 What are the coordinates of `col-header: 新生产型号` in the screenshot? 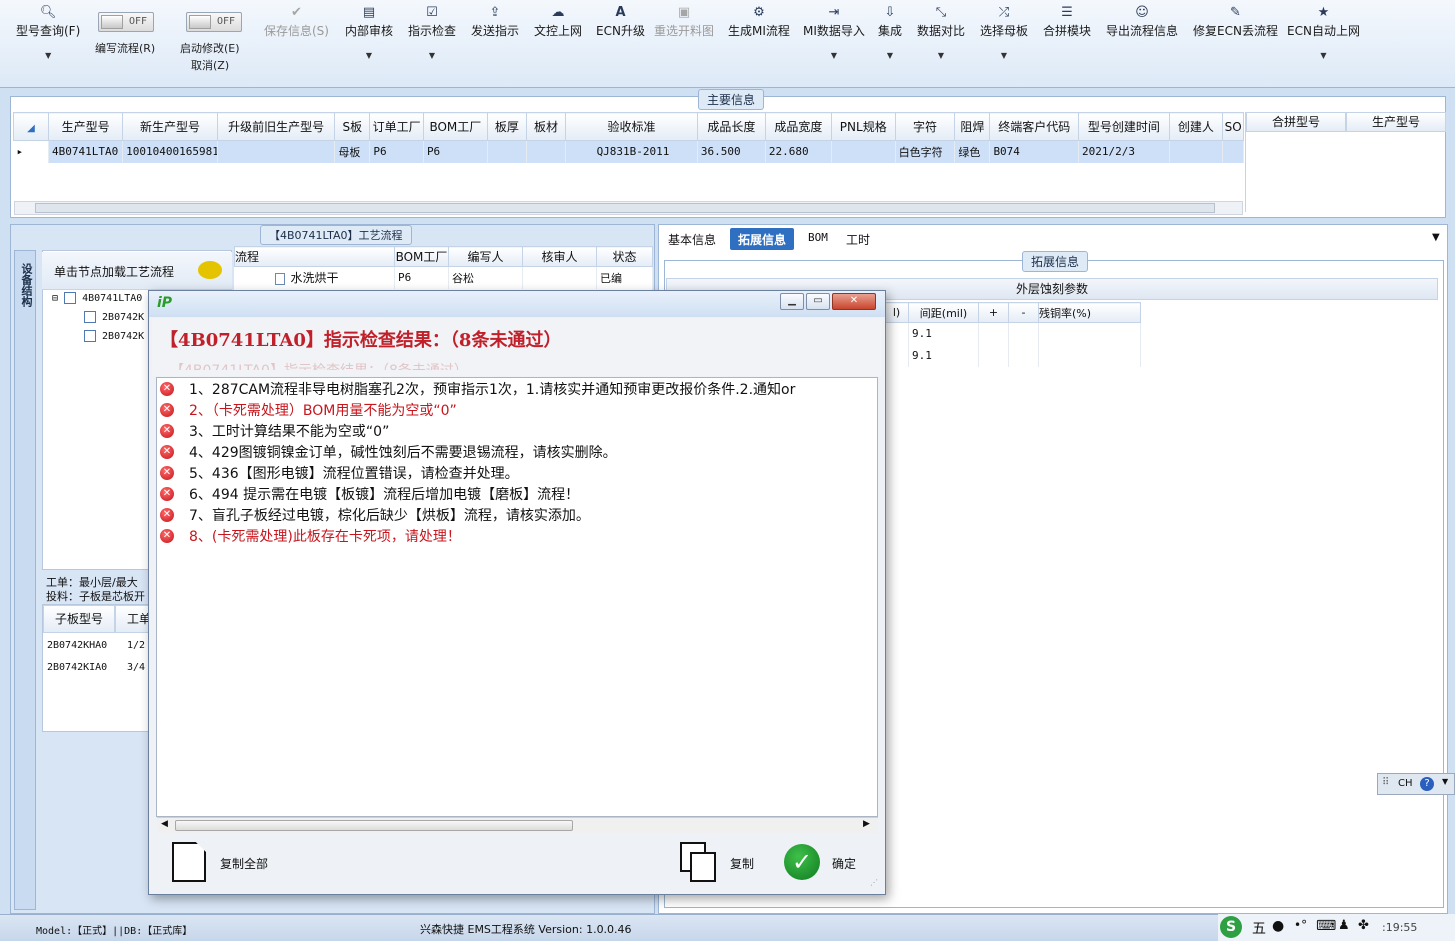 It's located at (170, 126).